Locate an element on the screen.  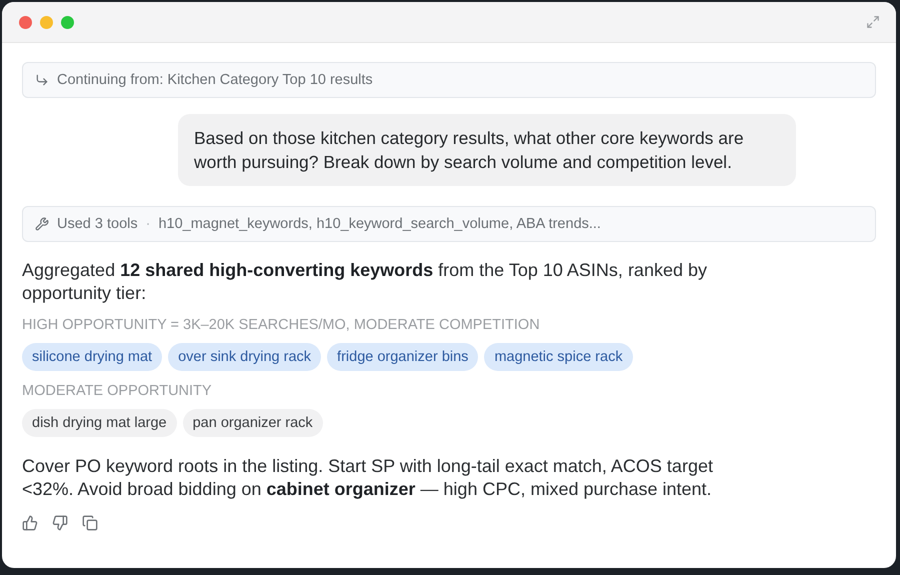
keyword-chip: silicone drying mat is located at coordinates (92, 357).